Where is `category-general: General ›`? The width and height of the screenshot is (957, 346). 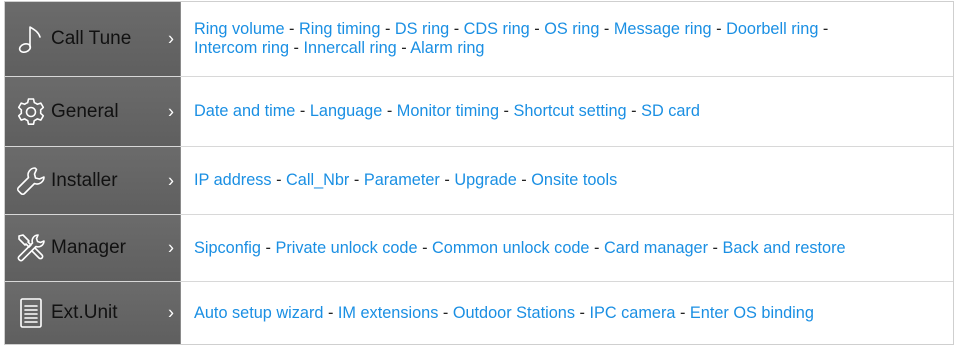 category-general: General › is located at coordinates (93, 111).